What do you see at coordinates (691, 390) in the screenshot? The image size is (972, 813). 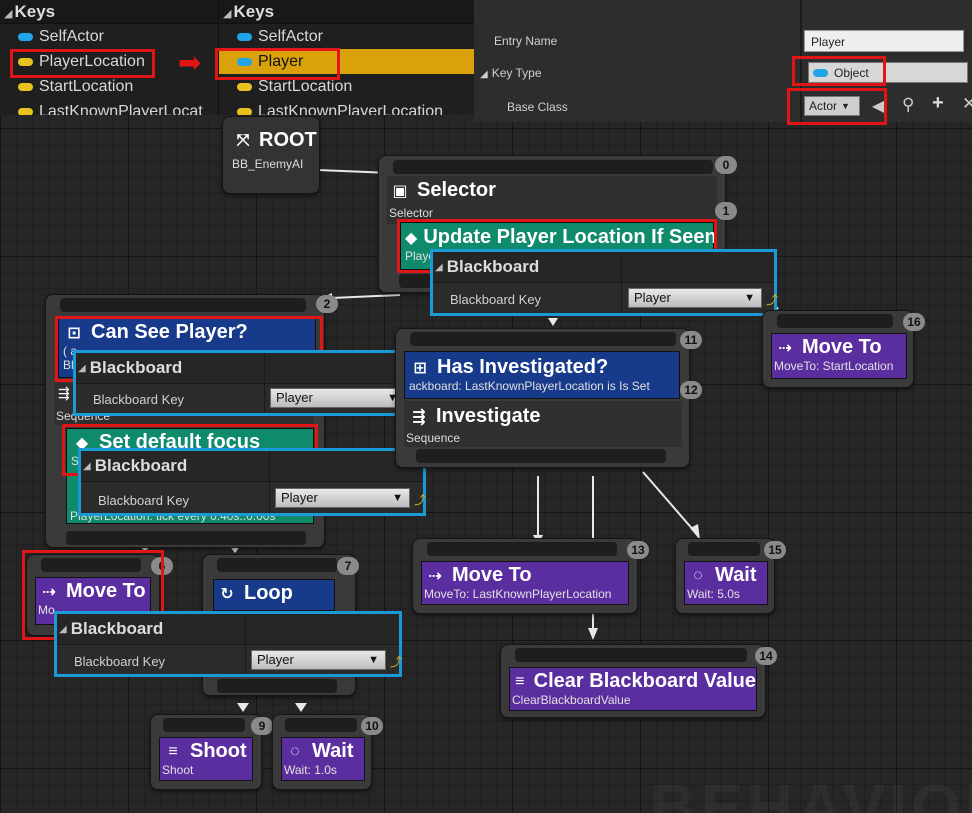 I see `node-index-badge: 12` at bounding box center [691, 390].